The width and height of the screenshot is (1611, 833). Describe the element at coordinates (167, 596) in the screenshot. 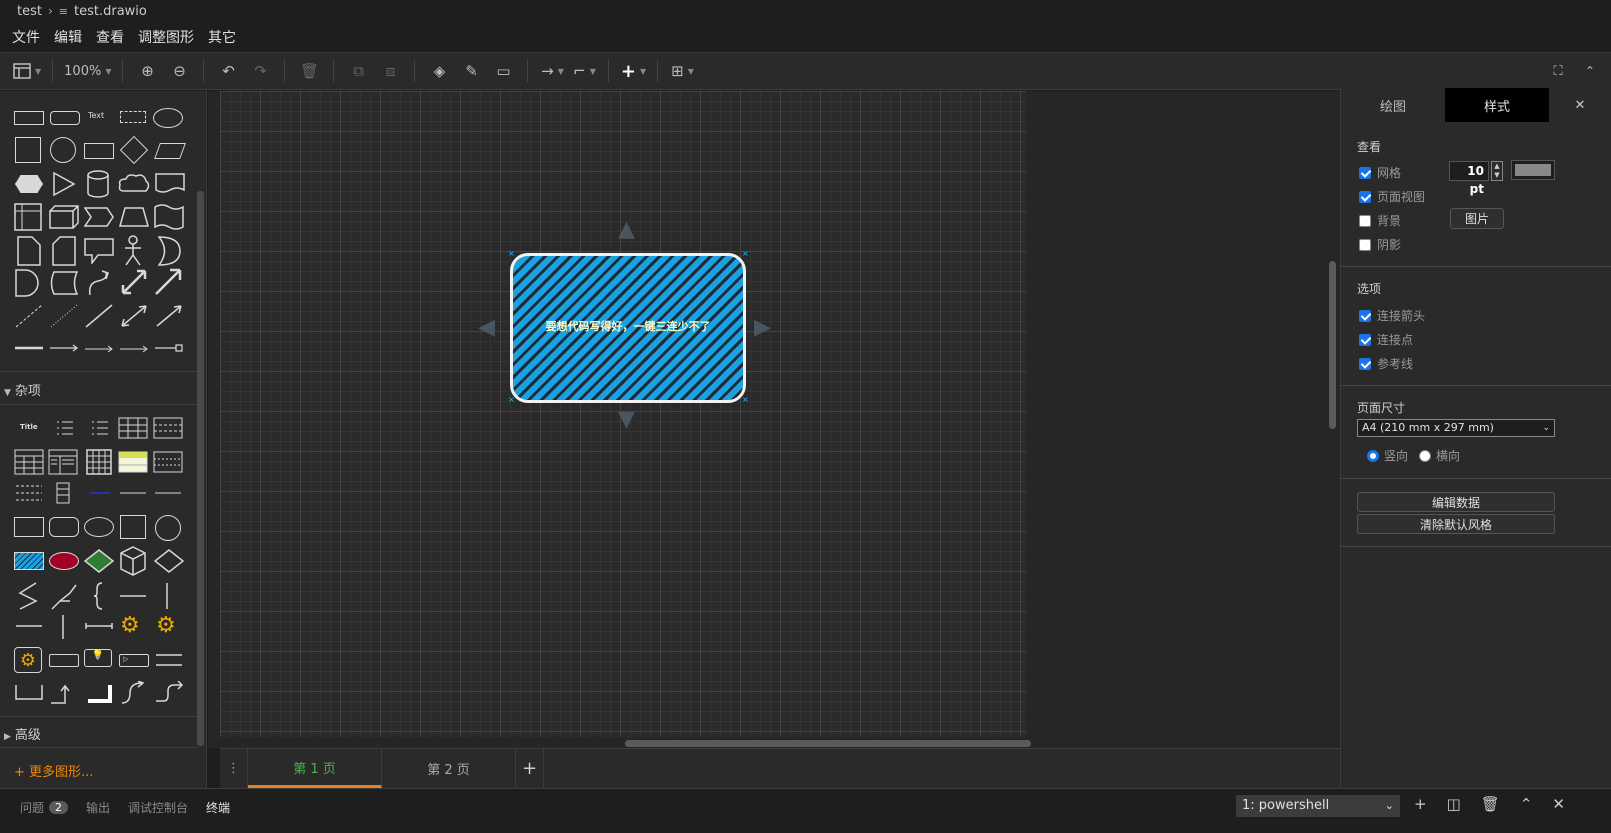

I see `shape-vline` at that location.